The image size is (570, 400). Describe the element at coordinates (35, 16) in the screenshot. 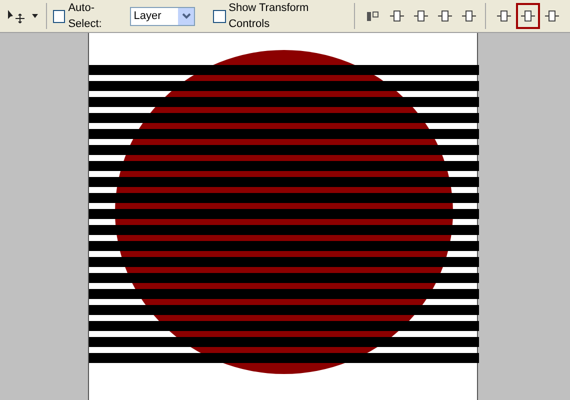

I see `caret-icon` at that location.